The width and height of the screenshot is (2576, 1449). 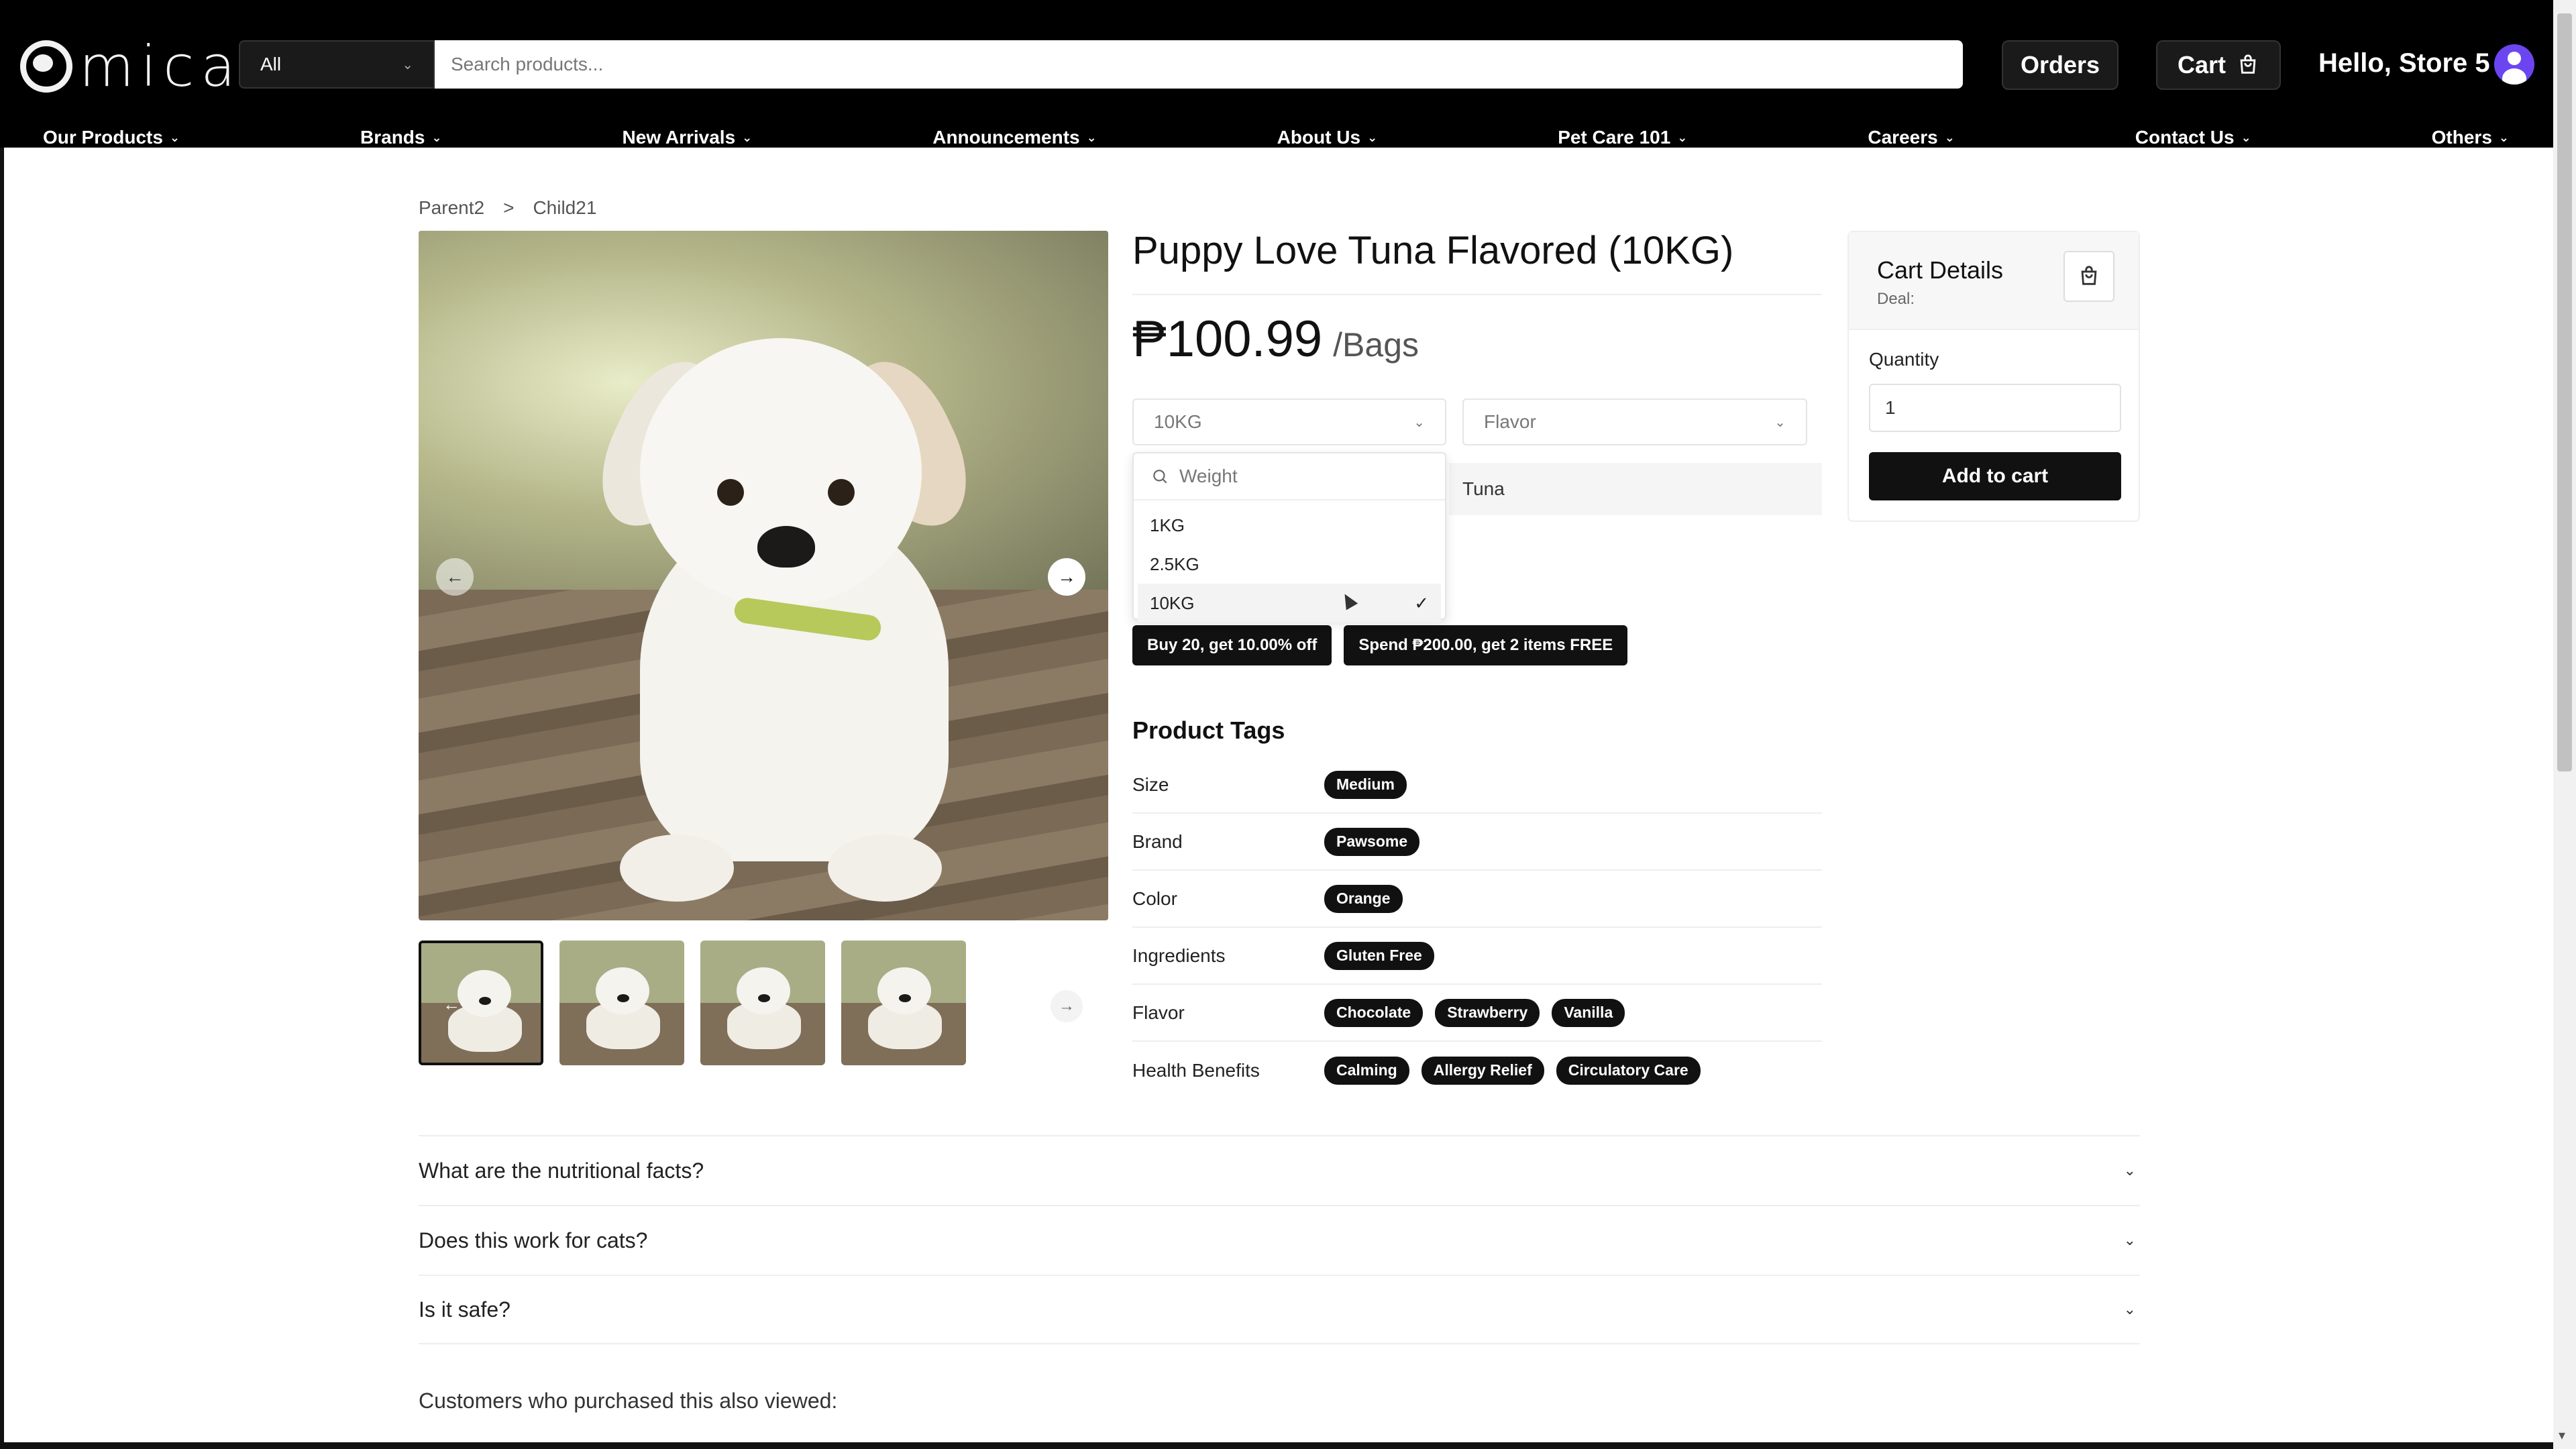 What do you see at coordinates (1289, 564) in the screenshot?
I see `weight-option: 2.5KG` at bounding box center [1289, 564].